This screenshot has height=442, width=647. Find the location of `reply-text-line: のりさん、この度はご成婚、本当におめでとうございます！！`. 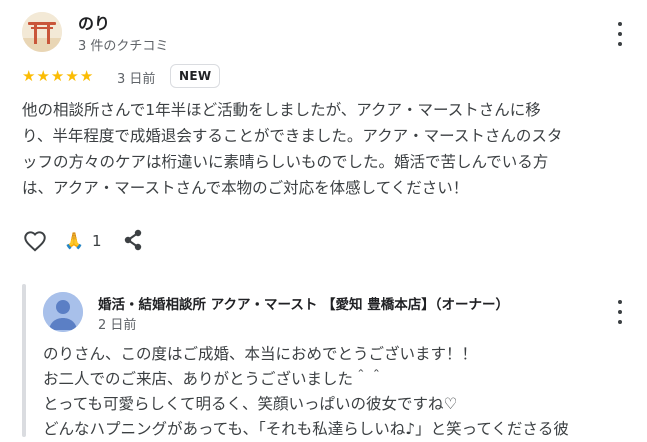

reply-text-line: のりさん、この度はご成婚、本当におめでとうございます！！ is located at coordinates (260, 354).